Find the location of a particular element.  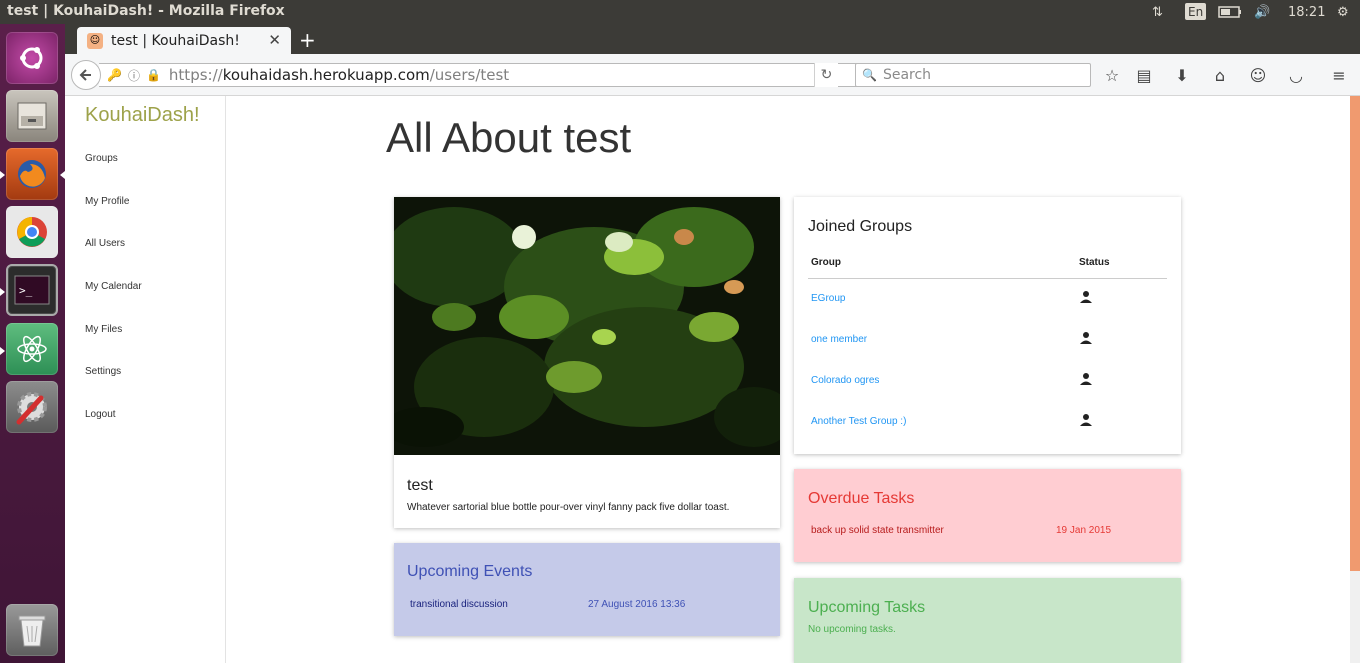

sidebar-item-logout: Logout is located at coordinates (100, 414).